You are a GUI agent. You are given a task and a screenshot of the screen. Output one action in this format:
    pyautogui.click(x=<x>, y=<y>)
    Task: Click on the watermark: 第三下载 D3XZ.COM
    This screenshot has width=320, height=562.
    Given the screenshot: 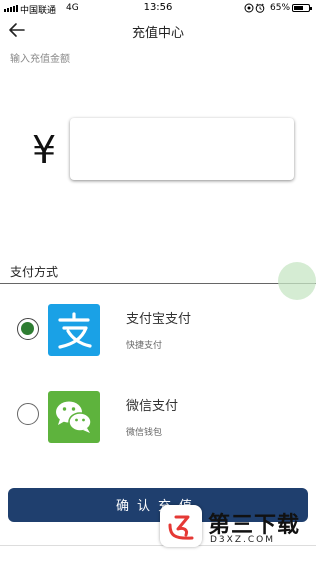 What is the action you would take?
    pyautogui.click(x=235, y=531)
    